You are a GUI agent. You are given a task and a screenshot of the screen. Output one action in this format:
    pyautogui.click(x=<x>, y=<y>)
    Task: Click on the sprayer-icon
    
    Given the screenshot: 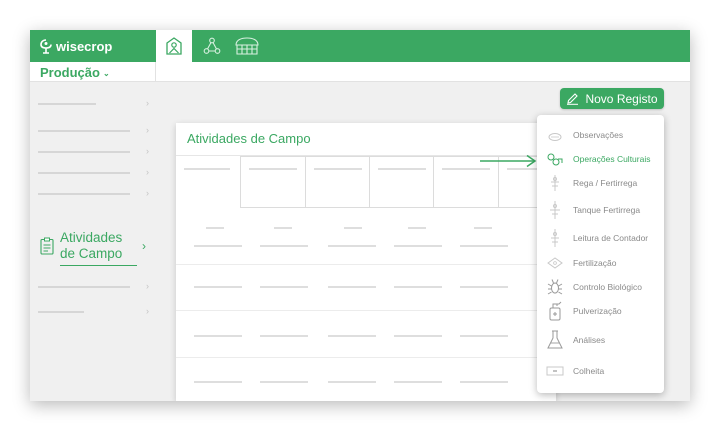 What is the action you would take?
    pyautogui.click(x=555, y=311)
    